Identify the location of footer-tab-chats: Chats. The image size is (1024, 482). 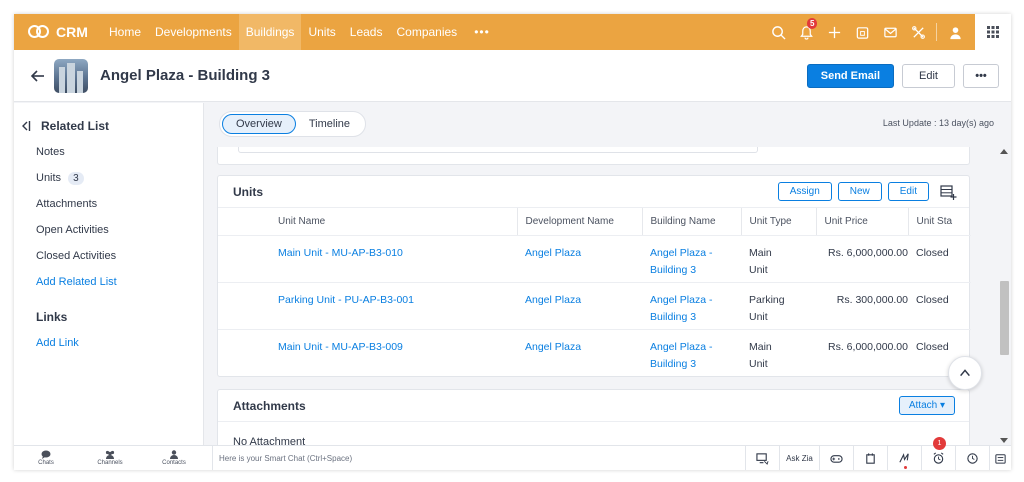
(46, 458).